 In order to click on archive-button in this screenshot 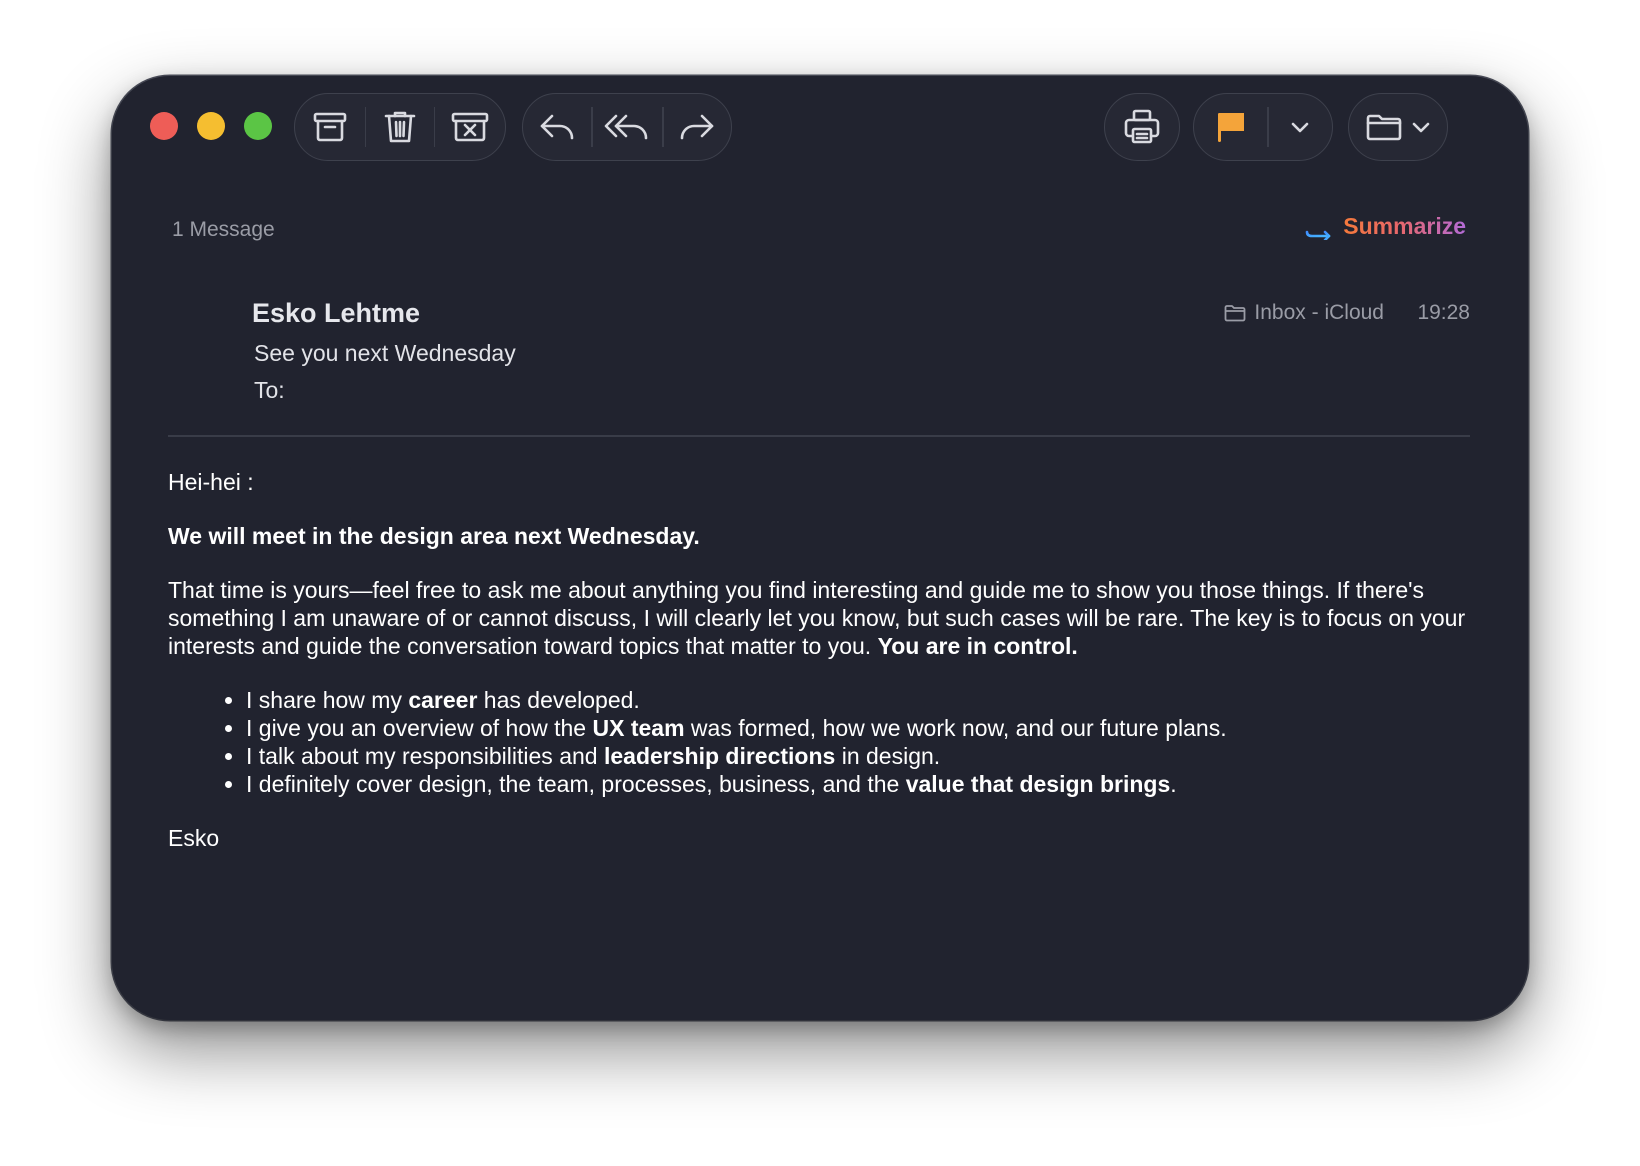, I will do `click(330, 127)`.